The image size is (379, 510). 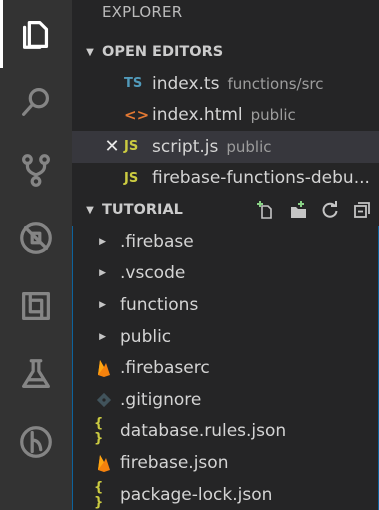 I want to click on workspace-header: ▼ TUTORIAL, so click(x=225, y=210).